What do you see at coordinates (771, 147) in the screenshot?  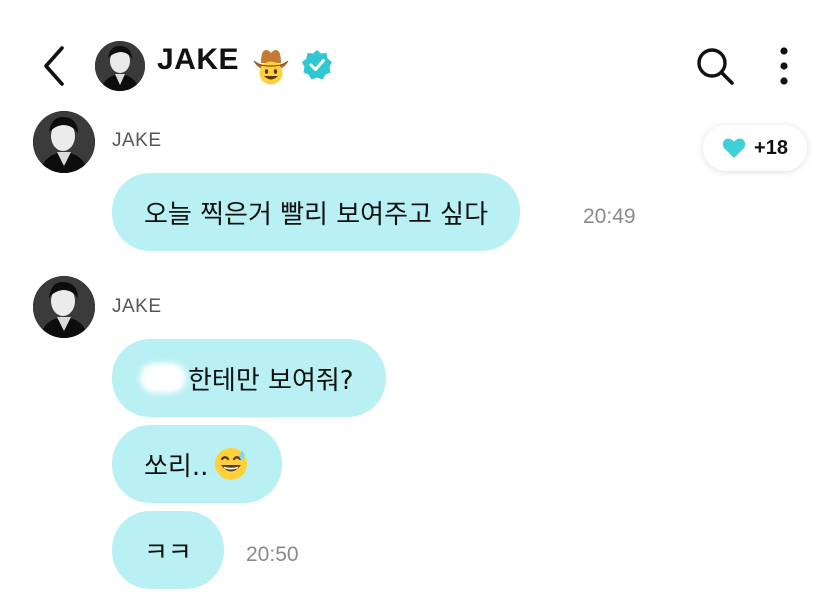 I see `reaction-count: +18` at bounding box center [771, 147].